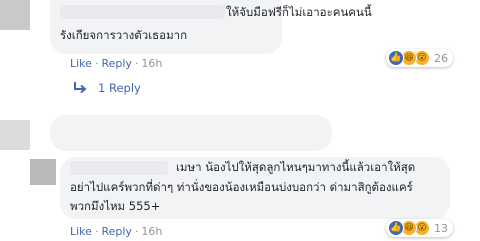 The image size is (480, 241). What do you see at coordinates (419, 58) in the screenshot?
I see `reactions-summary: 👍 😆 😮 26` at bounding box center [419, 58].